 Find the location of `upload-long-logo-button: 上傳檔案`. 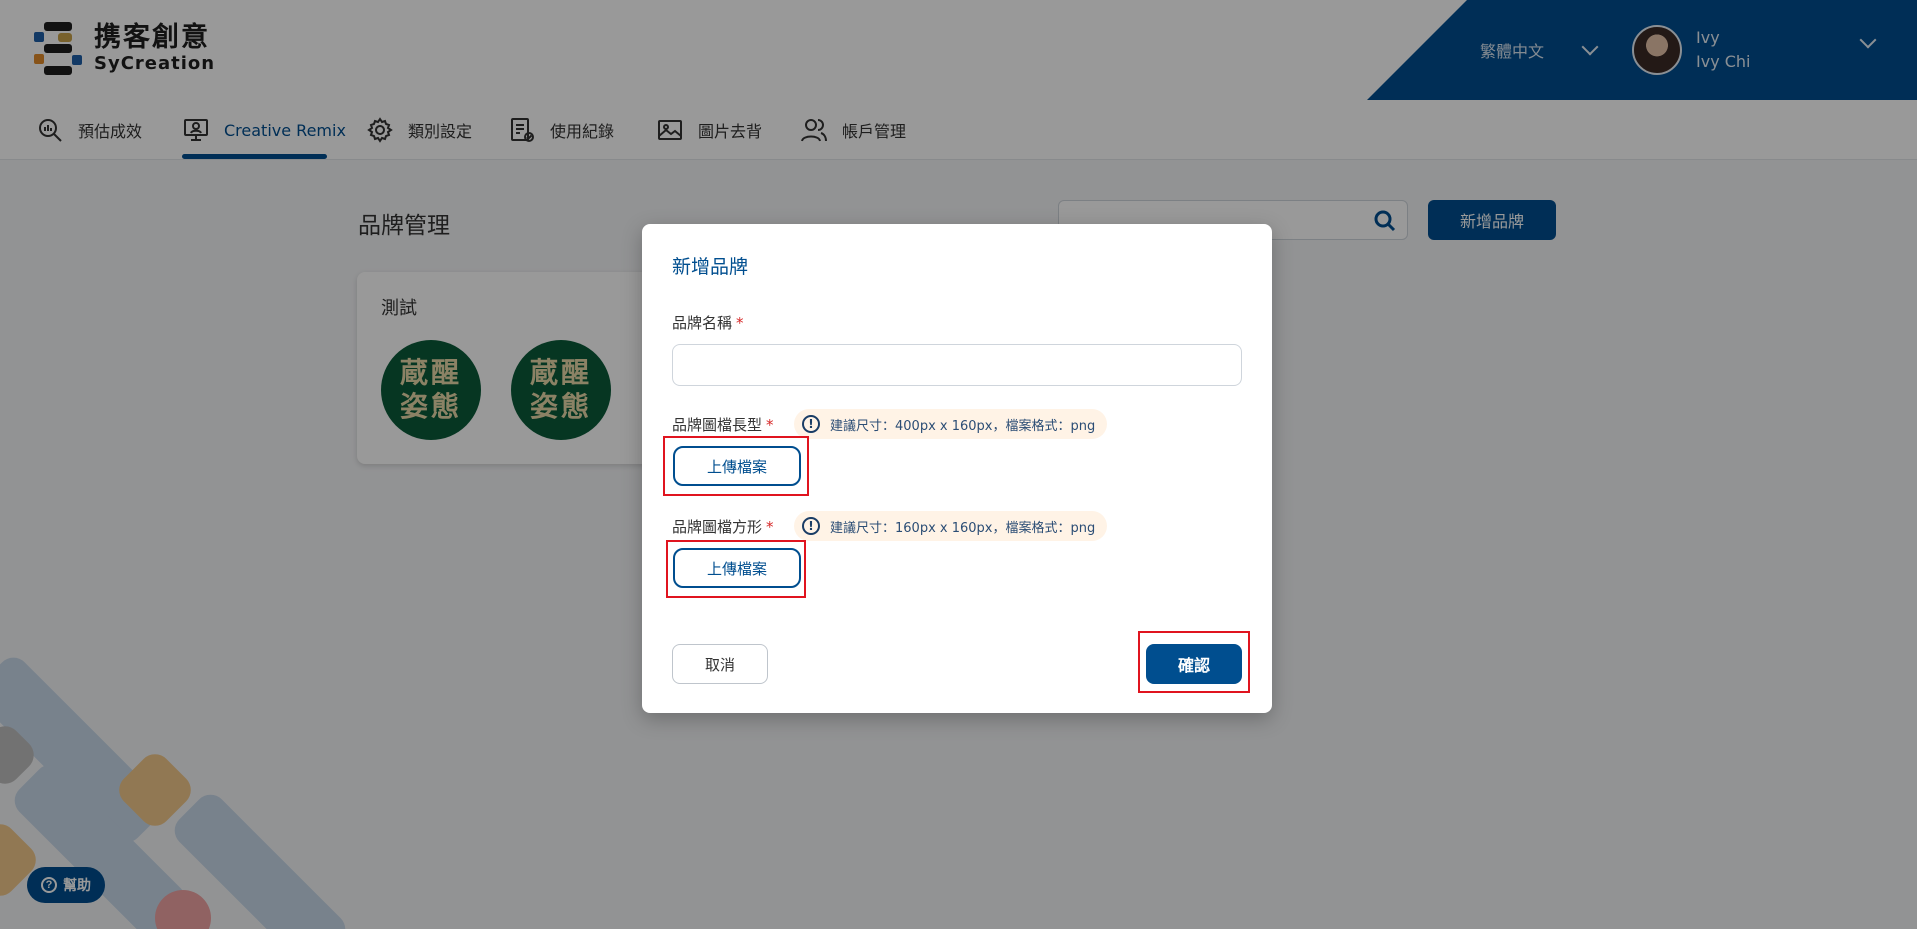

upload-long-logo-button: 上傳檔案 is located at coordinates (737, 466).